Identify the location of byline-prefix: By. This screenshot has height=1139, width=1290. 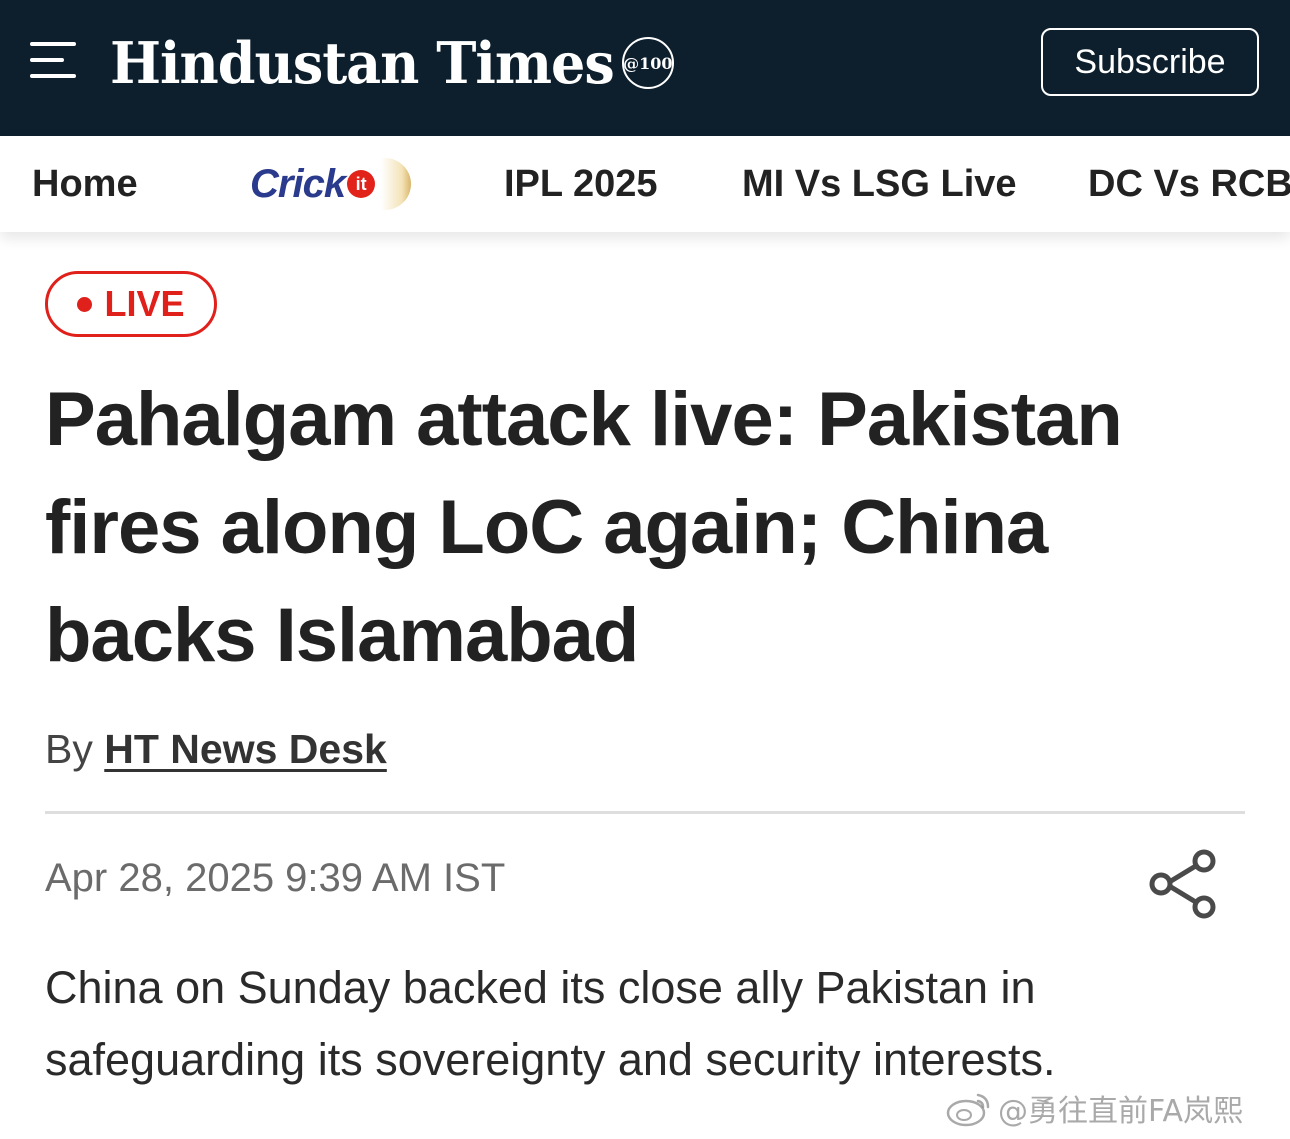
(69, 749).